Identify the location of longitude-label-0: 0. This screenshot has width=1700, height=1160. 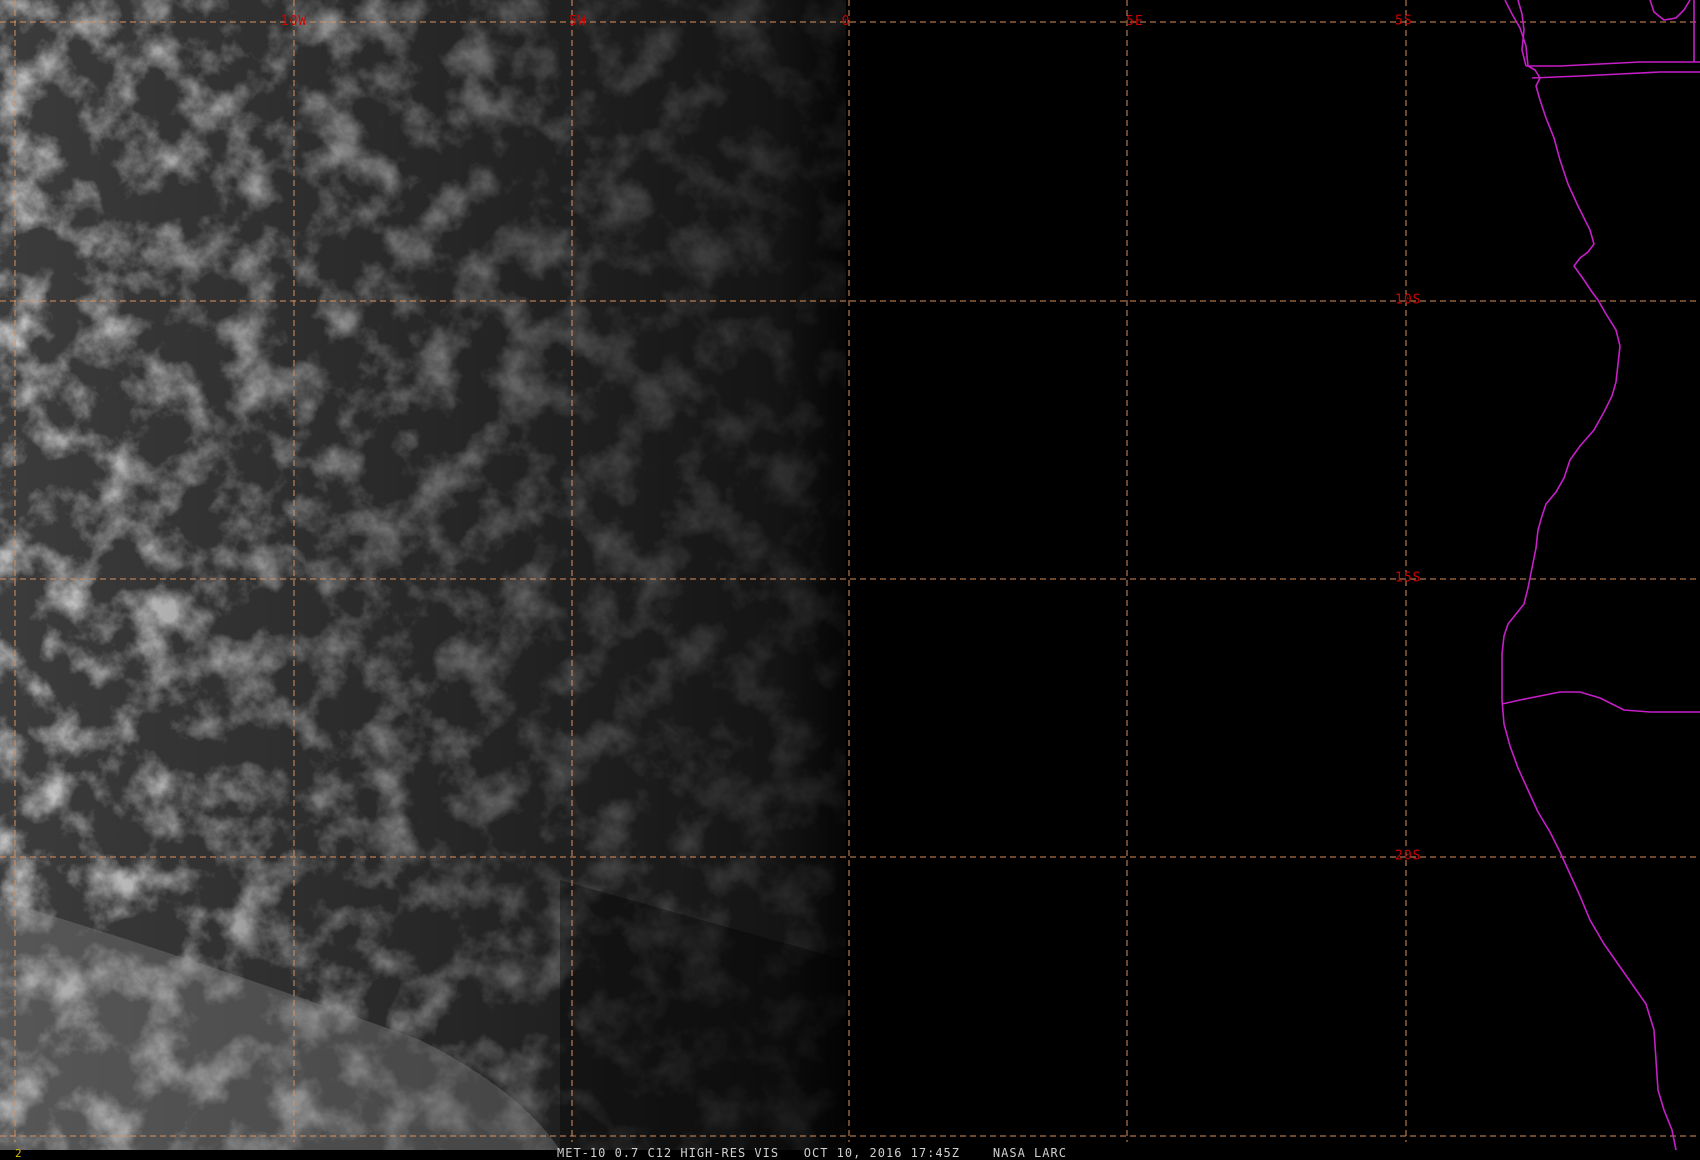
(846, 21).